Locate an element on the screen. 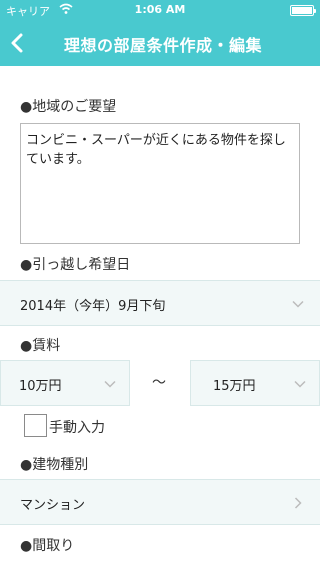  rent-min-value: 10万円 is located at coordinates (40, 386).